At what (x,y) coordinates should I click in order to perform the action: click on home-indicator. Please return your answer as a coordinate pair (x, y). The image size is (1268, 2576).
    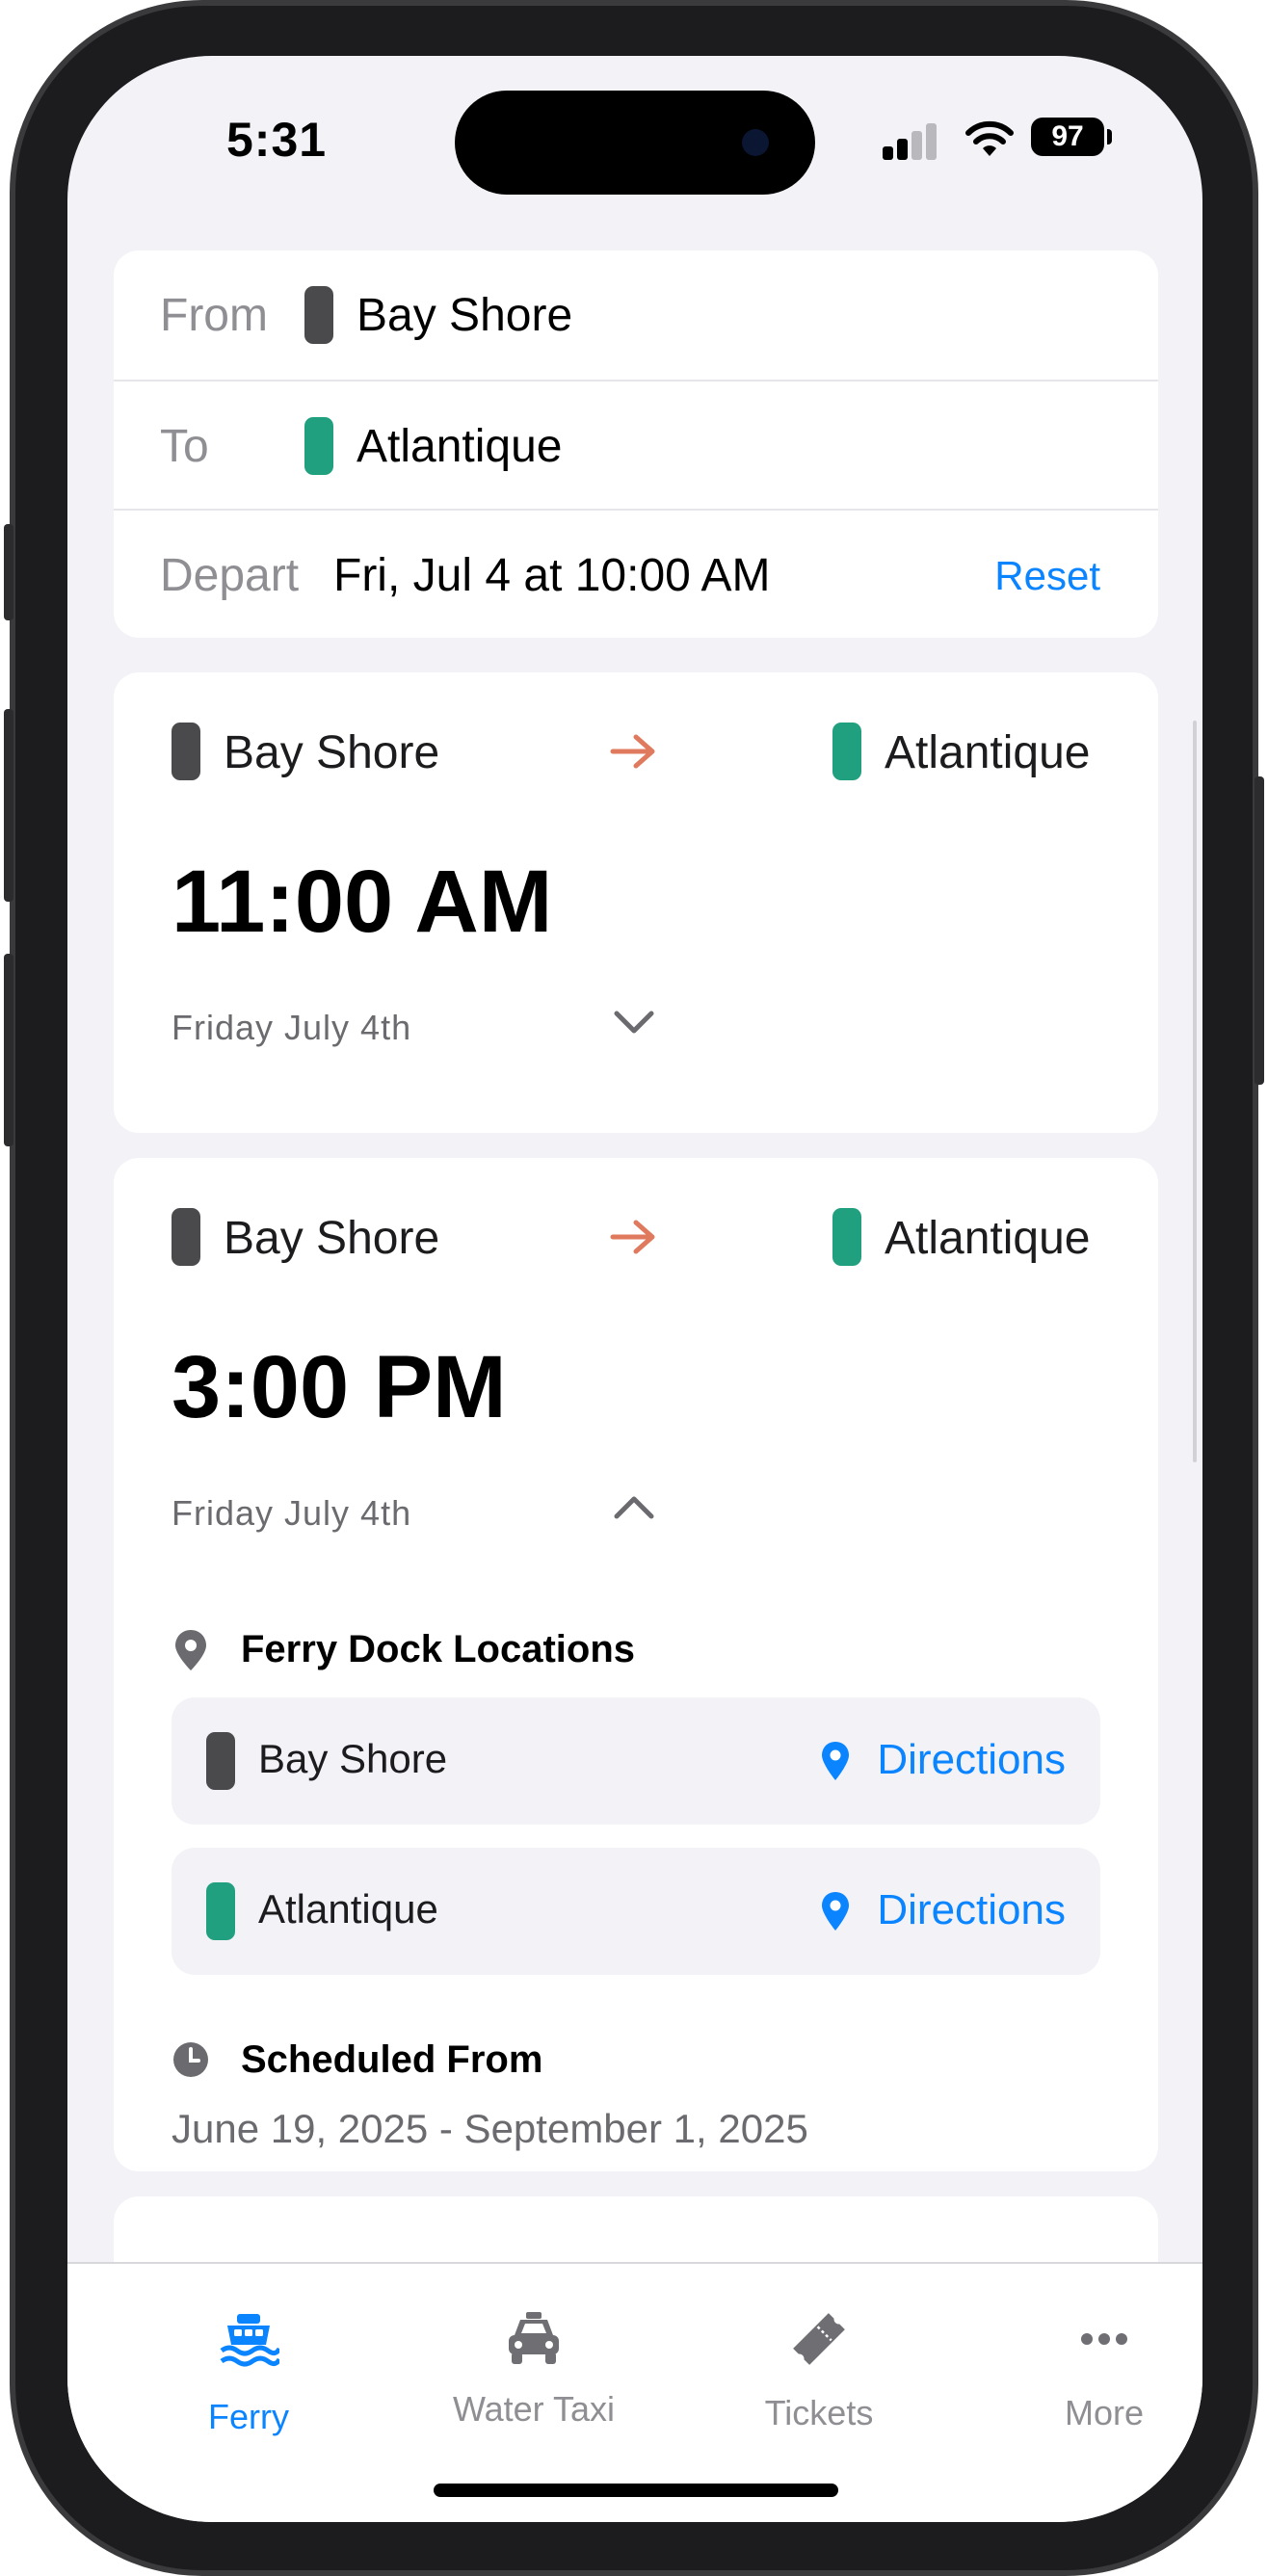
    Looking at the image, I should click on (636, 2491).